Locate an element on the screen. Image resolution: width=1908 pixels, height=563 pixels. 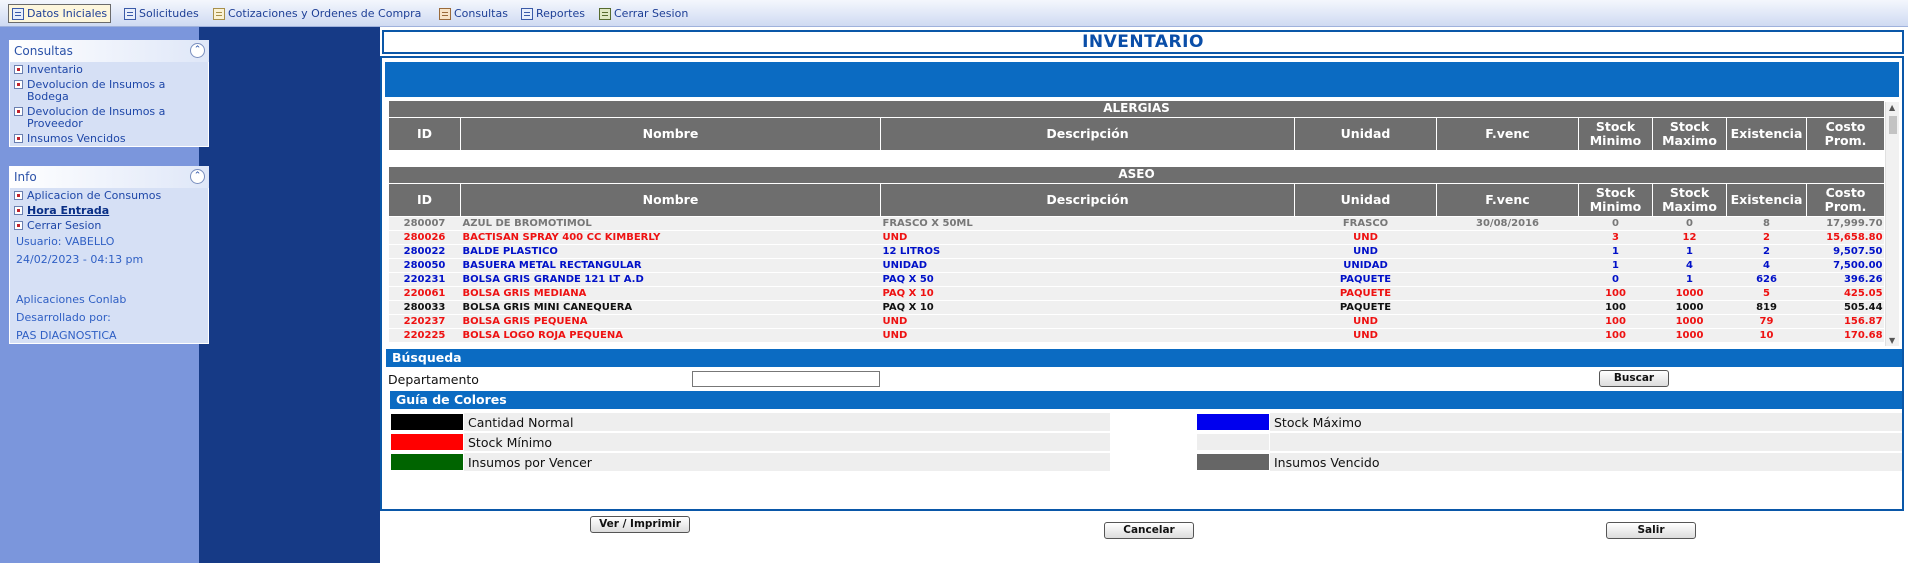
table-cell: PAQ X 10 is located at coordinates (1087, 293).